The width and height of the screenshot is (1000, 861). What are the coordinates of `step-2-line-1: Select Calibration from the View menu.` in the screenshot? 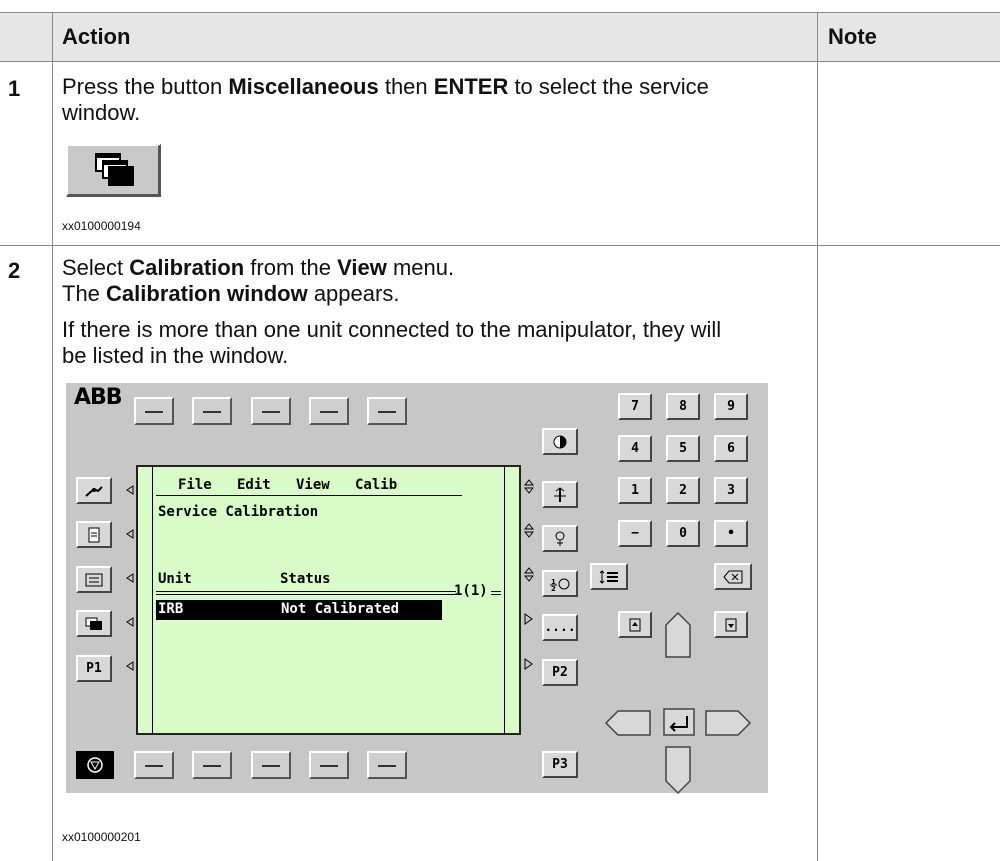 It's located at (258, 267).